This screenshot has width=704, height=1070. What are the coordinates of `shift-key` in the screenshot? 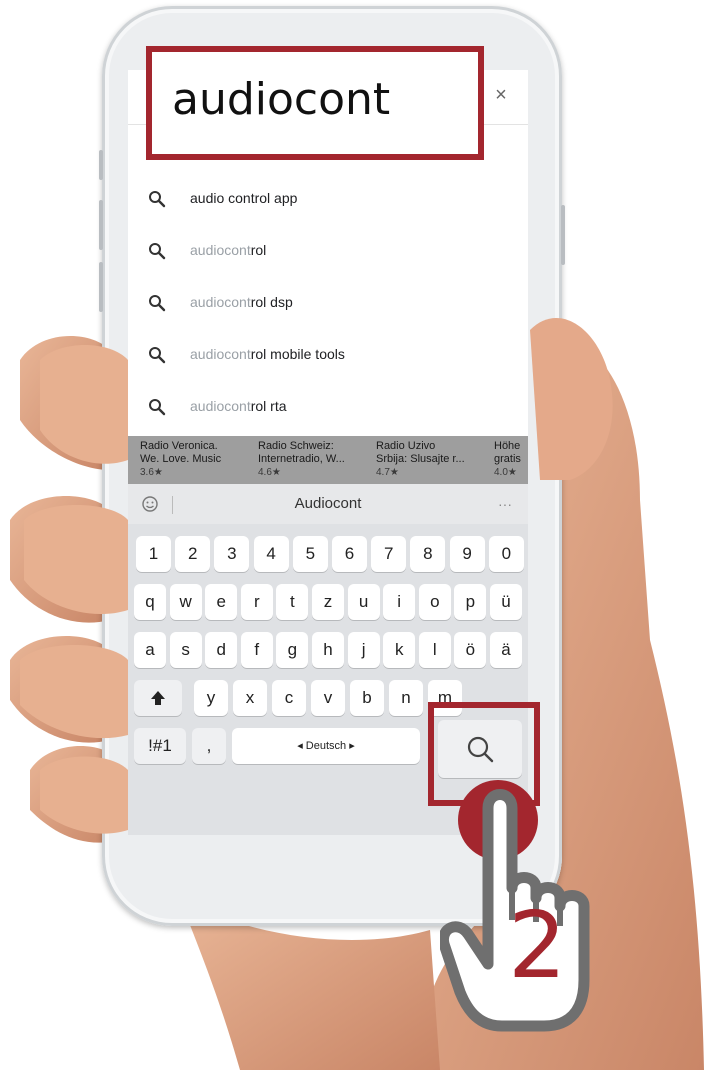 It's located at (158, 698).